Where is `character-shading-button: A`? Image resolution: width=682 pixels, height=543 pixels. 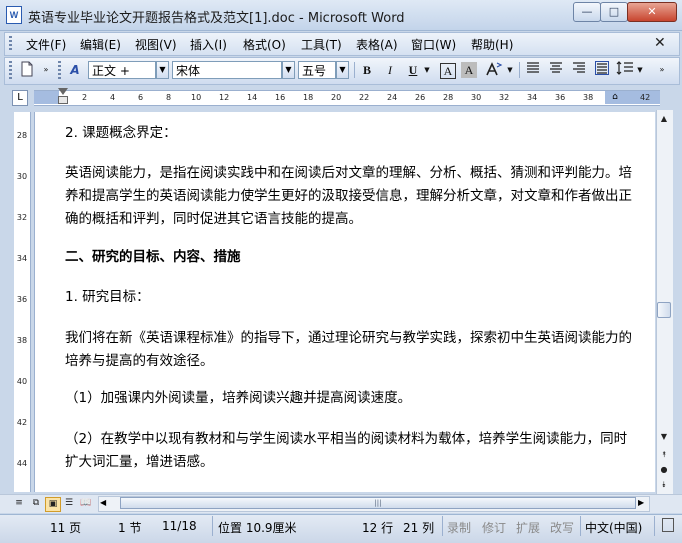
character-shading-button: A is located at coordinates (469, 70).